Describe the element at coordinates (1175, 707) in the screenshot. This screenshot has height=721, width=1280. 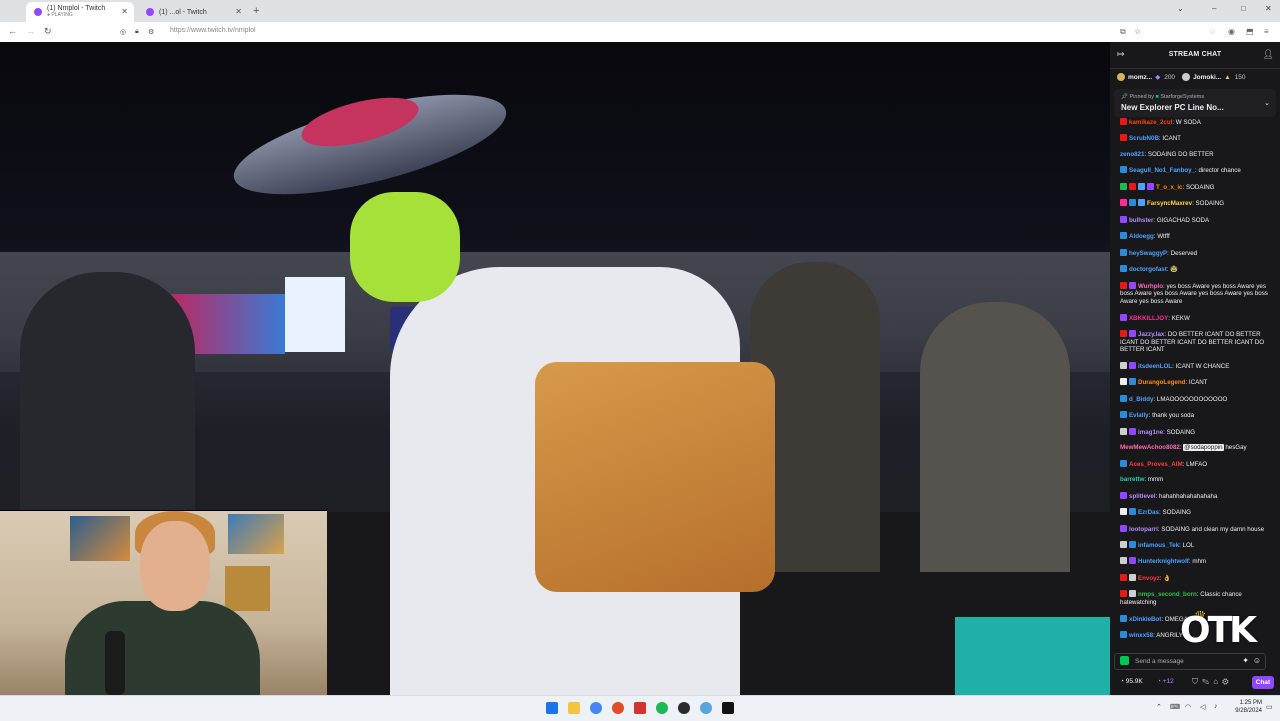
I see `network-icon: ⌨` at that location.